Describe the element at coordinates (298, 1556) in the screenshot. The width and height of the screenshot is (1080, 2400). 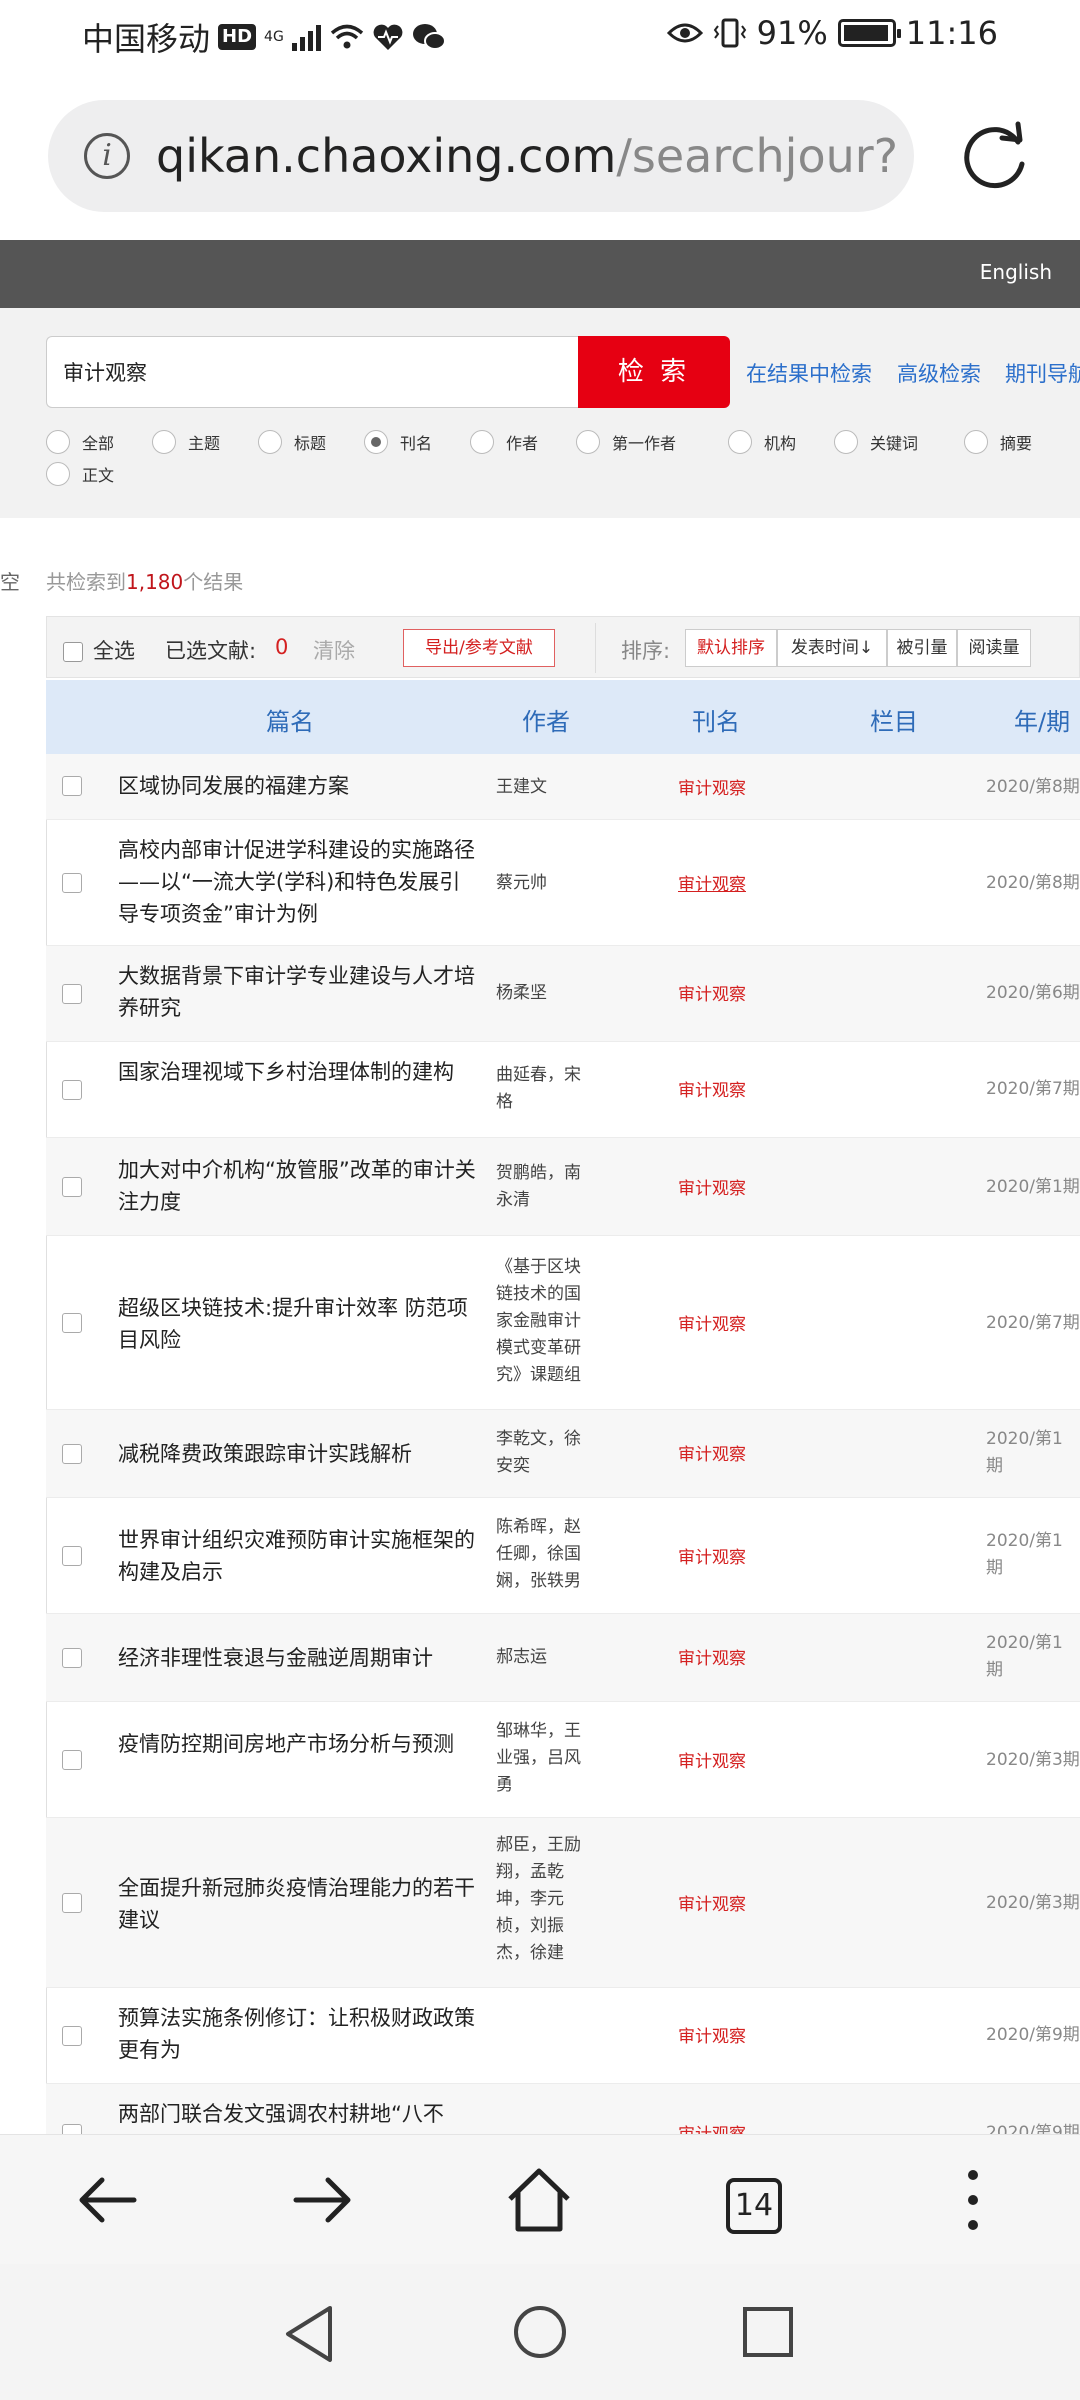
I see `article-title-link: 世界审计组织灾难预防审计实施框架的构建及启示` at that location.